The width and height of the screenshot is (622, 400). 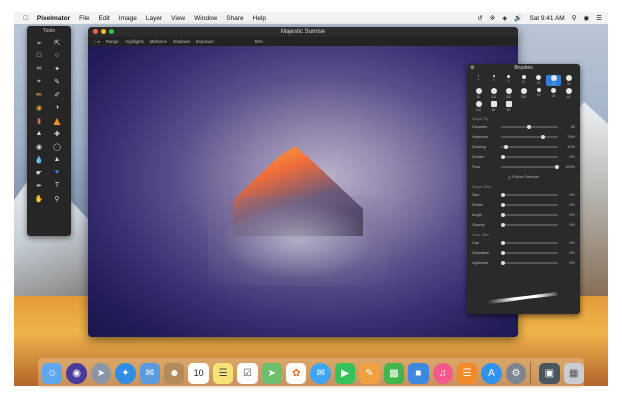 What do you see at coordinates (478, 80) in the screenshot?
I see `brush-preset: 1` at bounding box center [478, 80].